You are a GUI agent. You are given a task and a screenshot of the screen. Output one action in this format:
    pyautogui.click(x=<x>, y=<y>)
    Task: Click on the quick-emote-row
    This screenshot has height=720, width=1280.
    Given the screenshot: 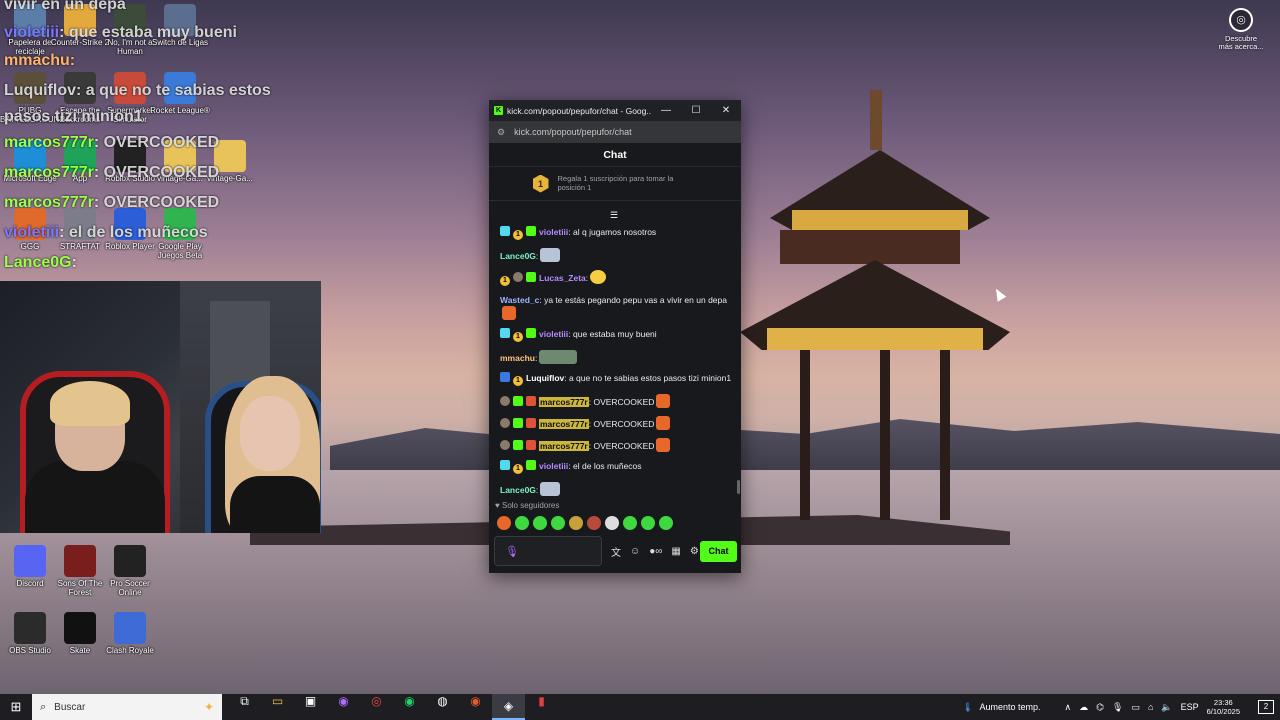 What is the action you would take?
    pyautogui.click(x=585, y=523)
    